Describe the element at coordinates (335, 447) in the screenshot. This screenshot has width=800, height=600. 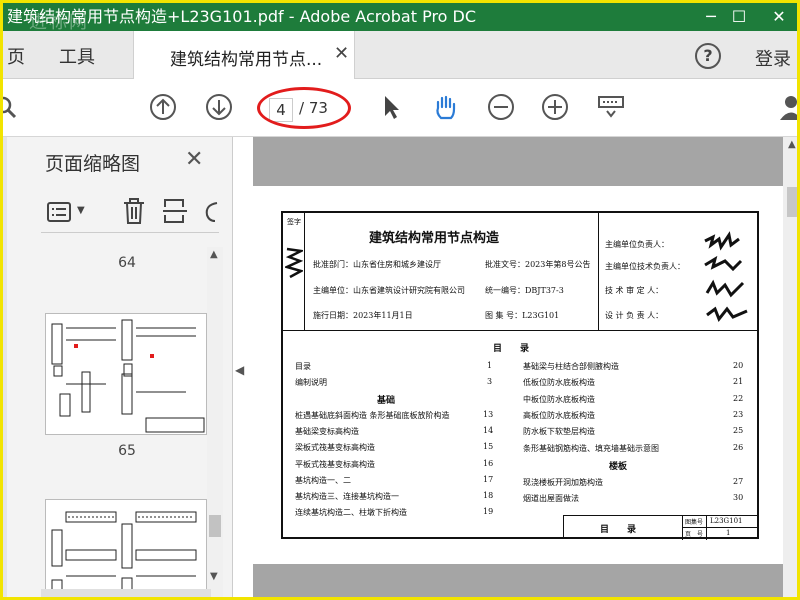
I see `toc-item: 梁板式筏基变标高构造` at that location.